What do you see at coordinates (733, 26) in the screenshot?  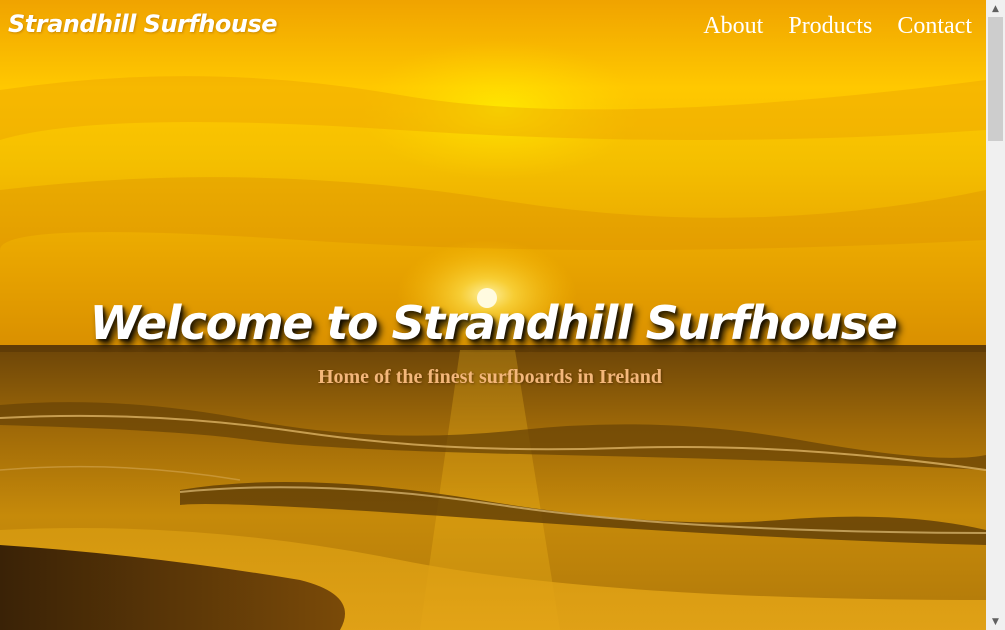 I see `nav-link-about: About` at bounding box center [733, 26].